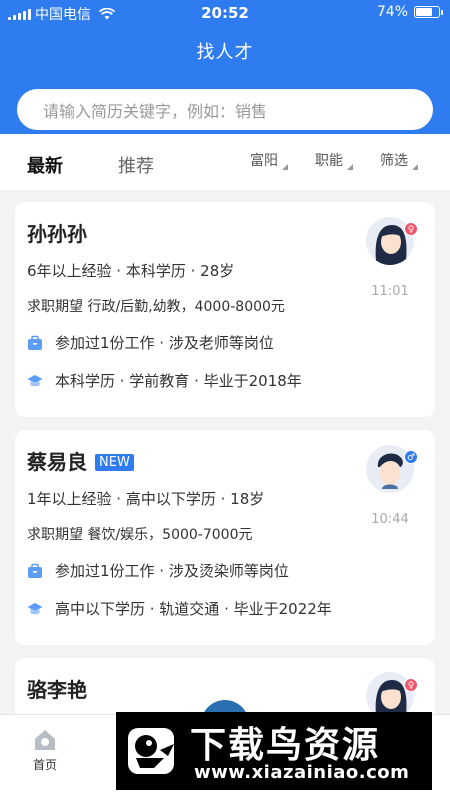 The image size is (450, 800). Describe the element at coordinates (390, 519) in the screenshot. I see `update-time: 10:44` at that location.